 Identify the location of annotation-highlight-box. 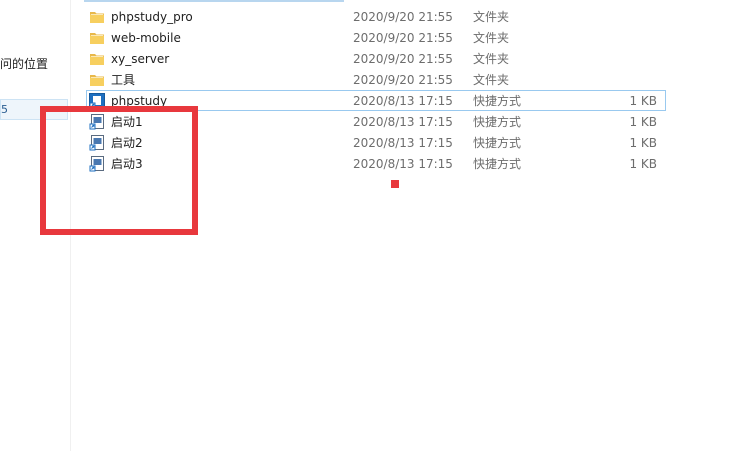
(119, 170).